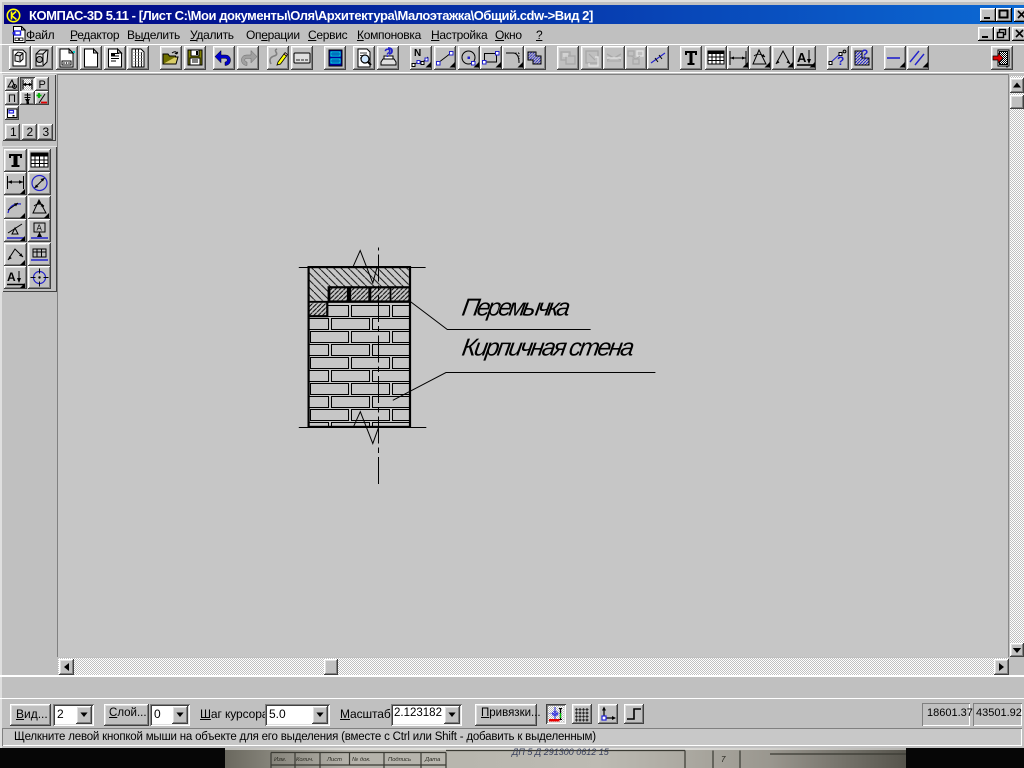  What do you see at coordinates (305, 760) in the screenshot?
I see `svg-text: Колич.` at bounding box center [305, 760].